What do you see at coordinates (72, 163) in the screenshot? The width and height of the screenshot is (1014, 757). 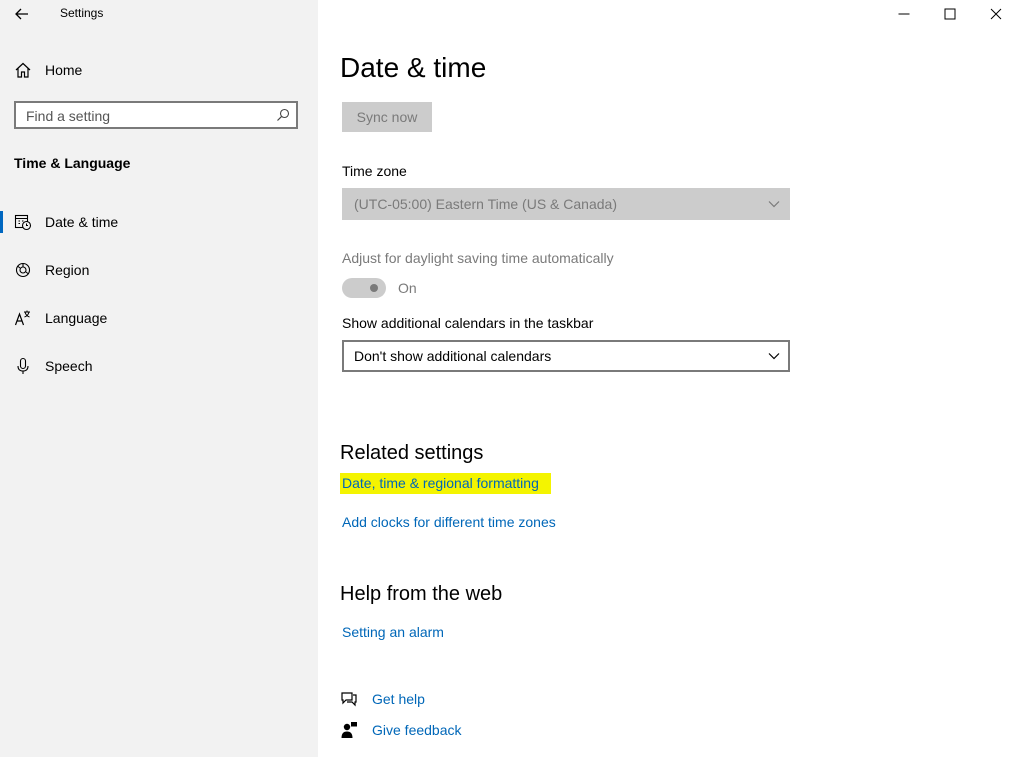 I see `section-title: Time & Language` at bounding box center [72, 163].